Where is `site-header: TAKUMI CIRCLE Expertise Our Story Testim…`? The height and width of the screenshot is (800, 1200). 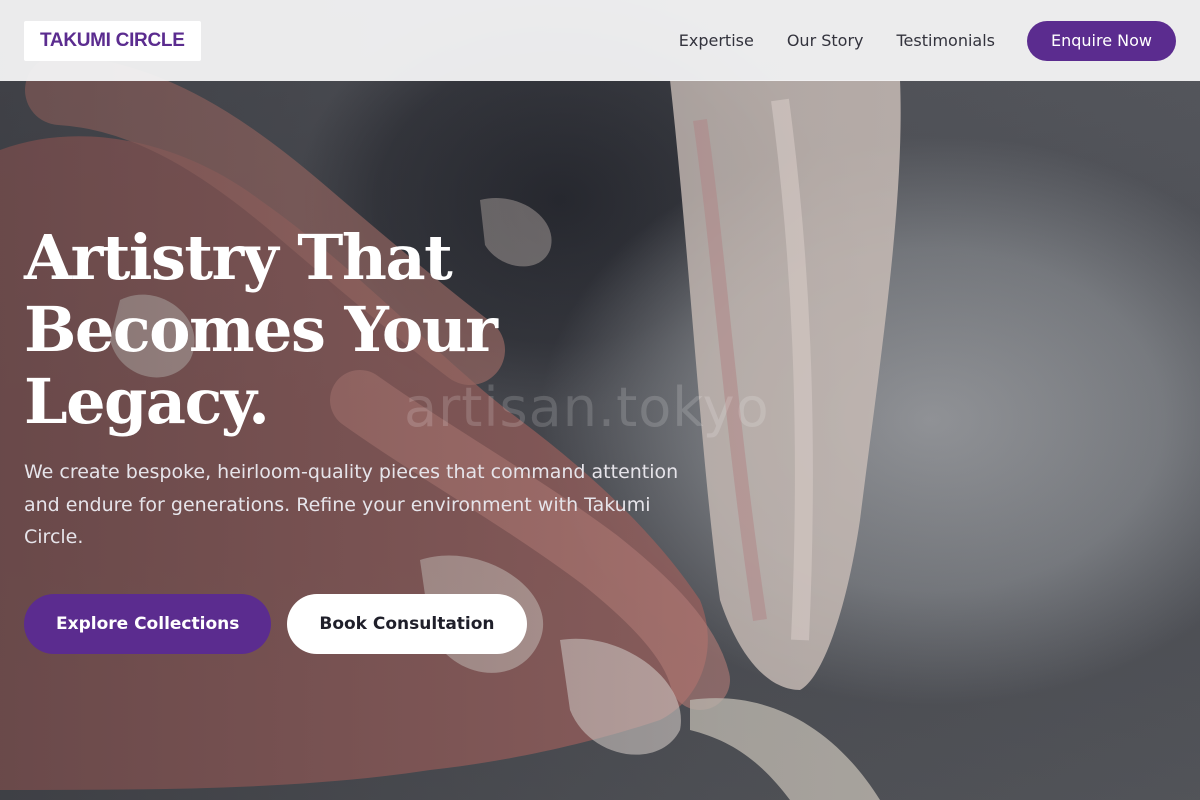 site-header: TAKUMI CIRCLE Expertise Our Story Testim… is located at coordinates (600, 40).